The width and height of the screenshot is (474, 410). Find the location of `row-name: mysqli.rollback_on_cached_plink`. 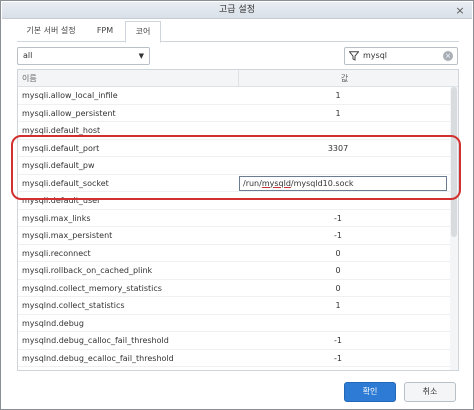

row-name: mysqli.rollback_on_cached_plink is located at coordinates (87, 270).